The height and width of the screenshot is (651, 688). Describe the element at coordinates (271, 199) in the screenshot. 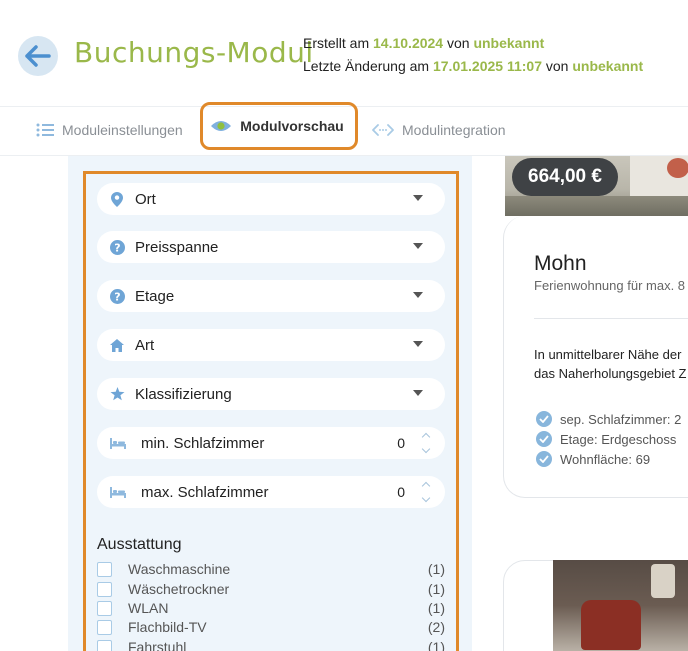

I see `location-select: Ort` at that location.